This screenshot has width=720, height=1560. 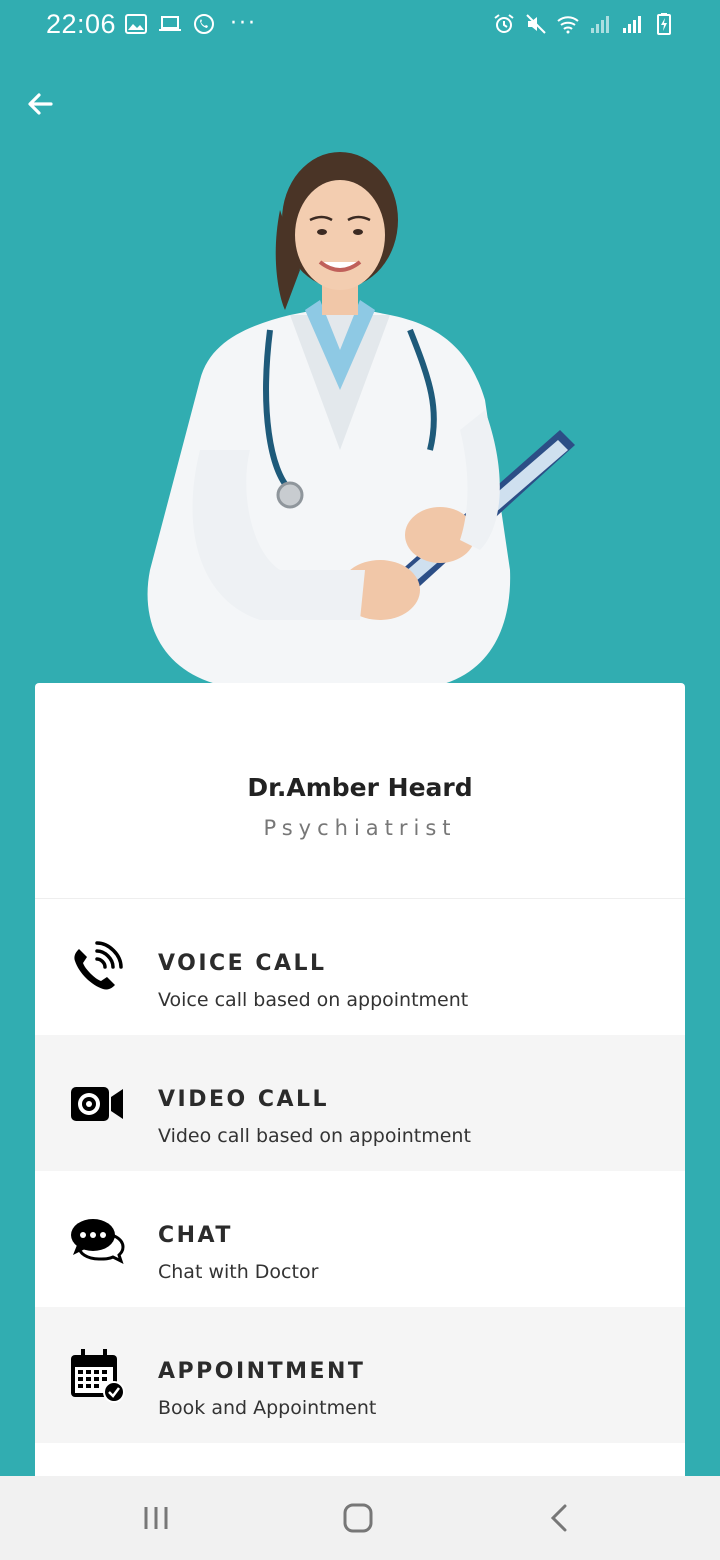 What do you see at coordinates (360, 1239) in the screenshot?
I see `chat-option: CHAT Chat with Doctor` at bounding box center [360, 1239].